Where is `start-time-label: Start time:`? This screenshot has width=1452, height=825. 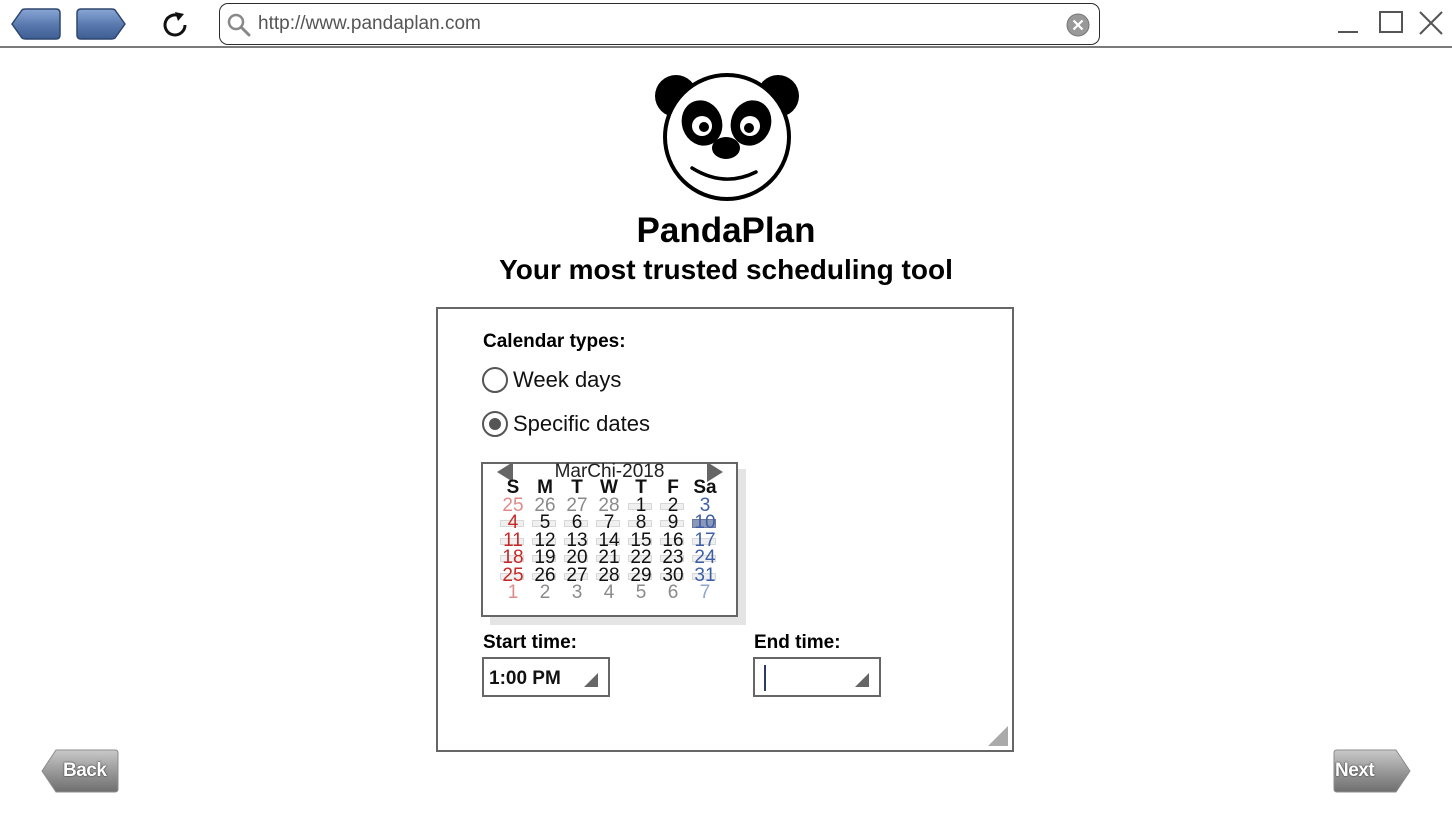 start-time-label: Start time: is located at coordinates (530, 642).